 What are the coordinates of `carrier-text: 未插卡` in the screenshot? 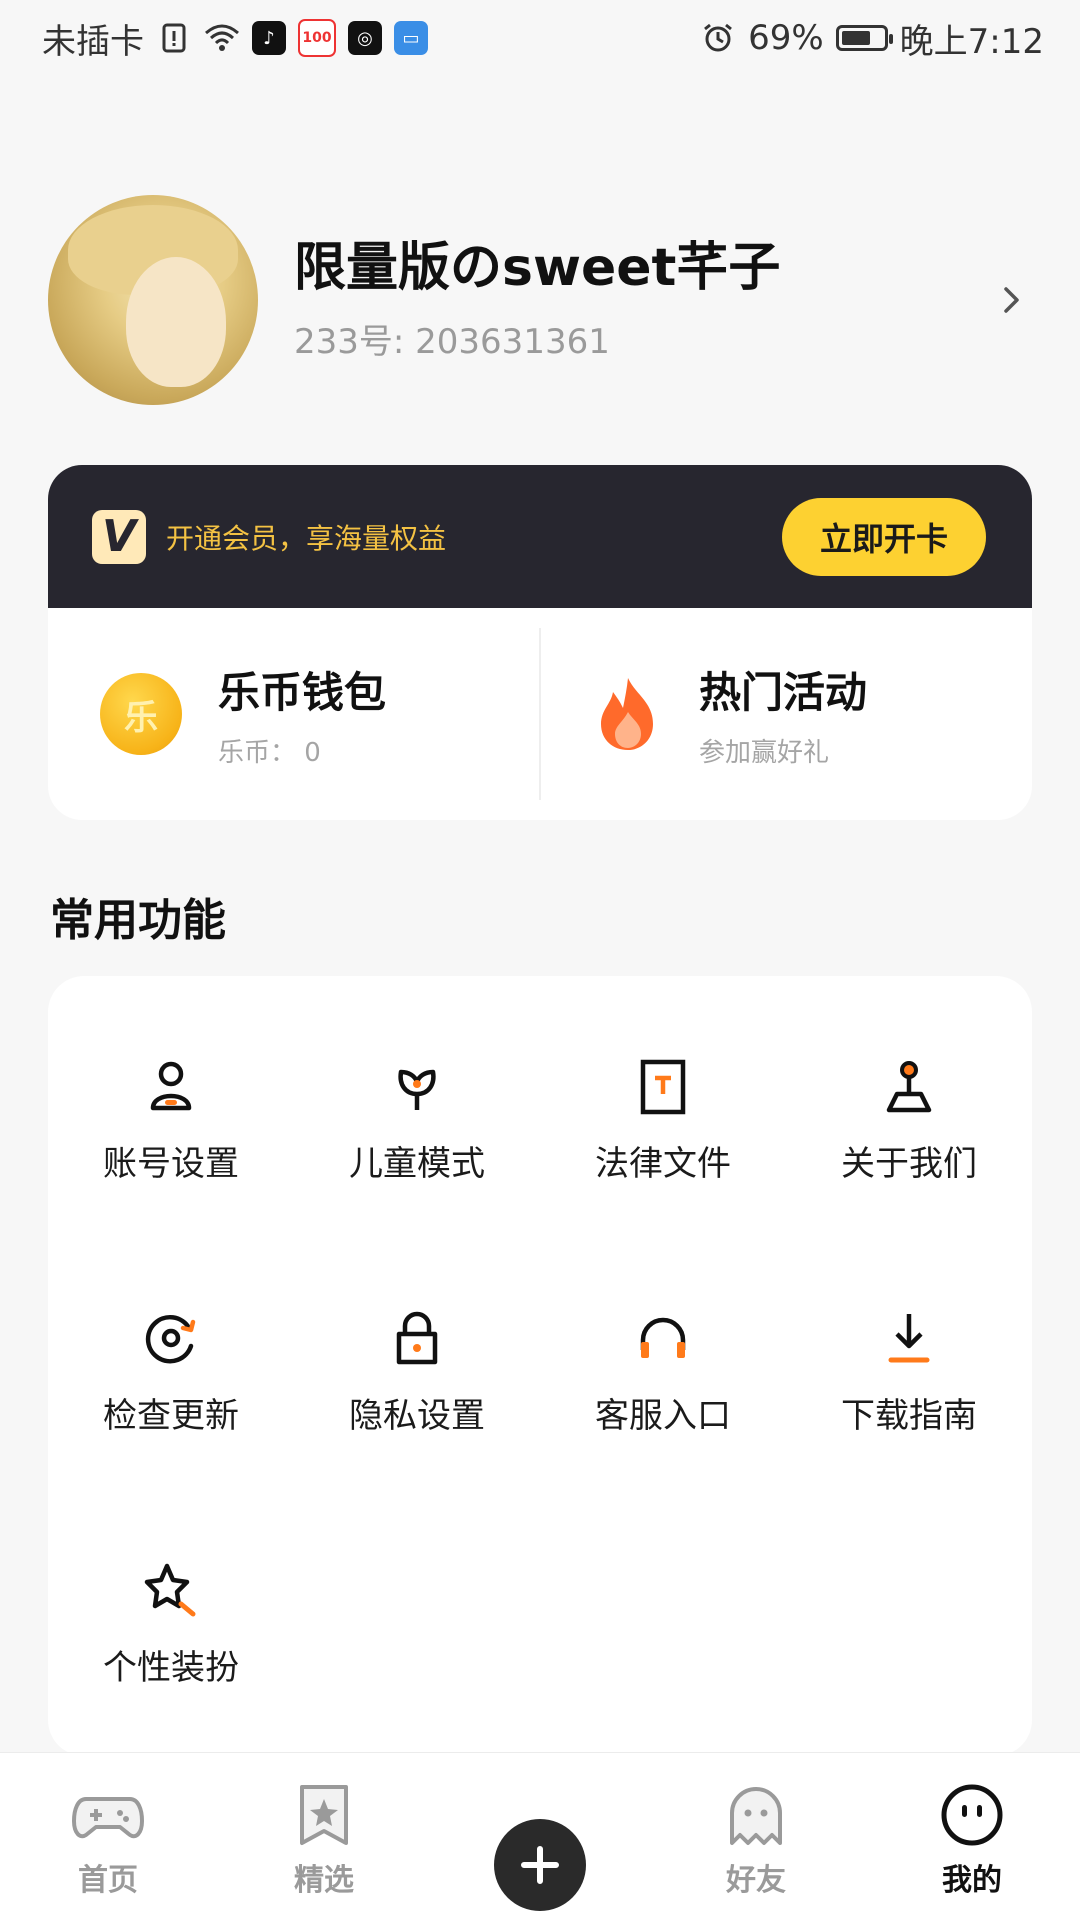 It's located at (93, 41).